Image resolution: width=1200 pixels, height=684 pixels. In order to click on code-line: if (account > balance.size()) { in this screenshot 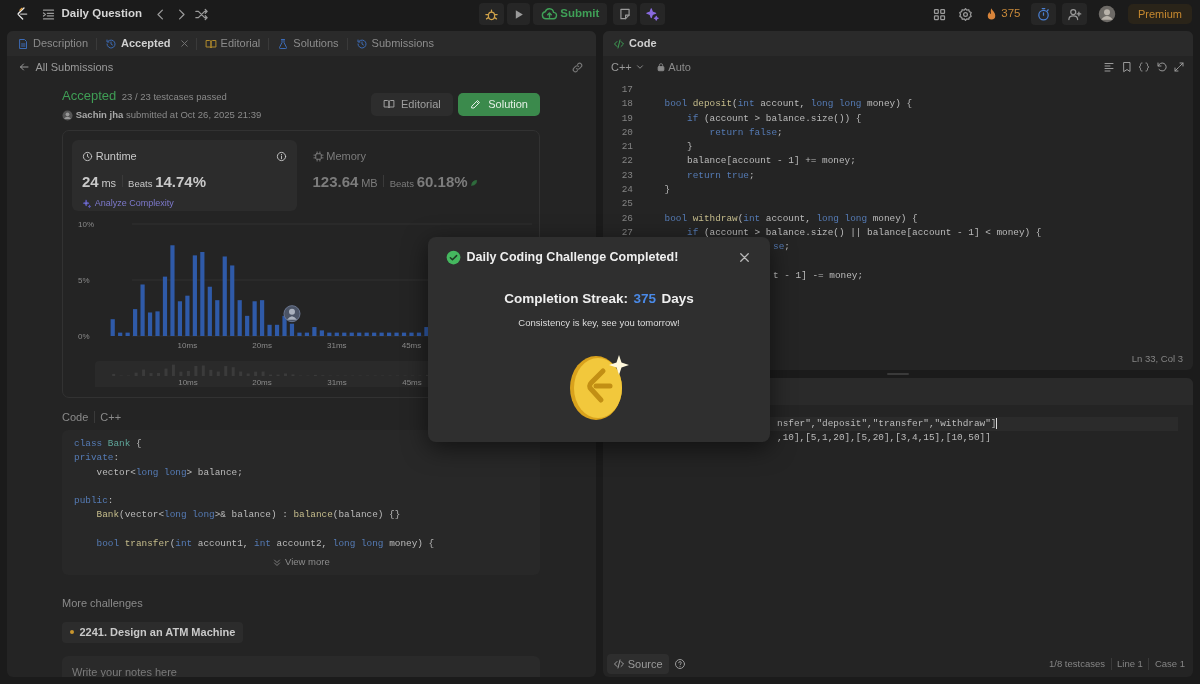, I will do `click(774, 118)`.